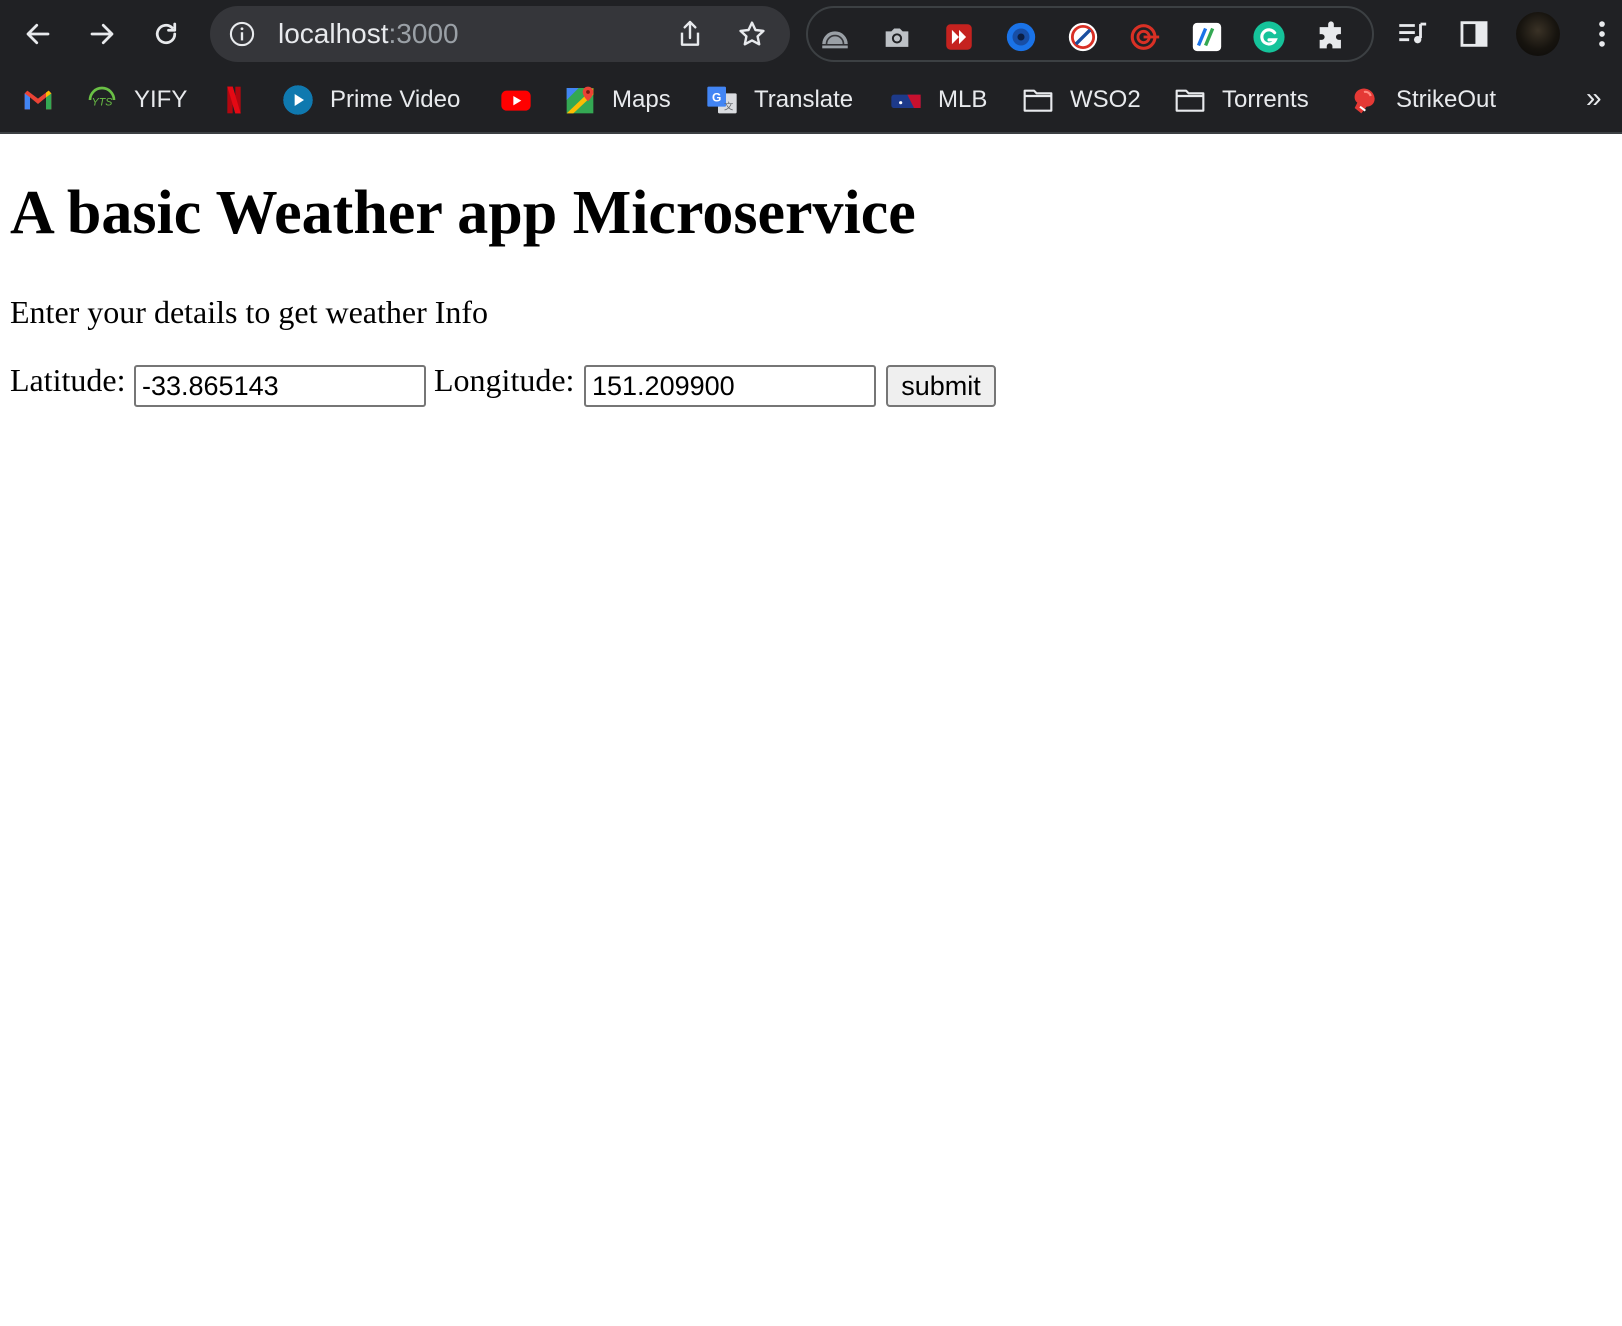 The height and width of the screenshot is (1326, 1622). What do you see at coordinates (298, 100) in the screenshot?
I see `prime-video-icon` at bounding box center [298, 100].